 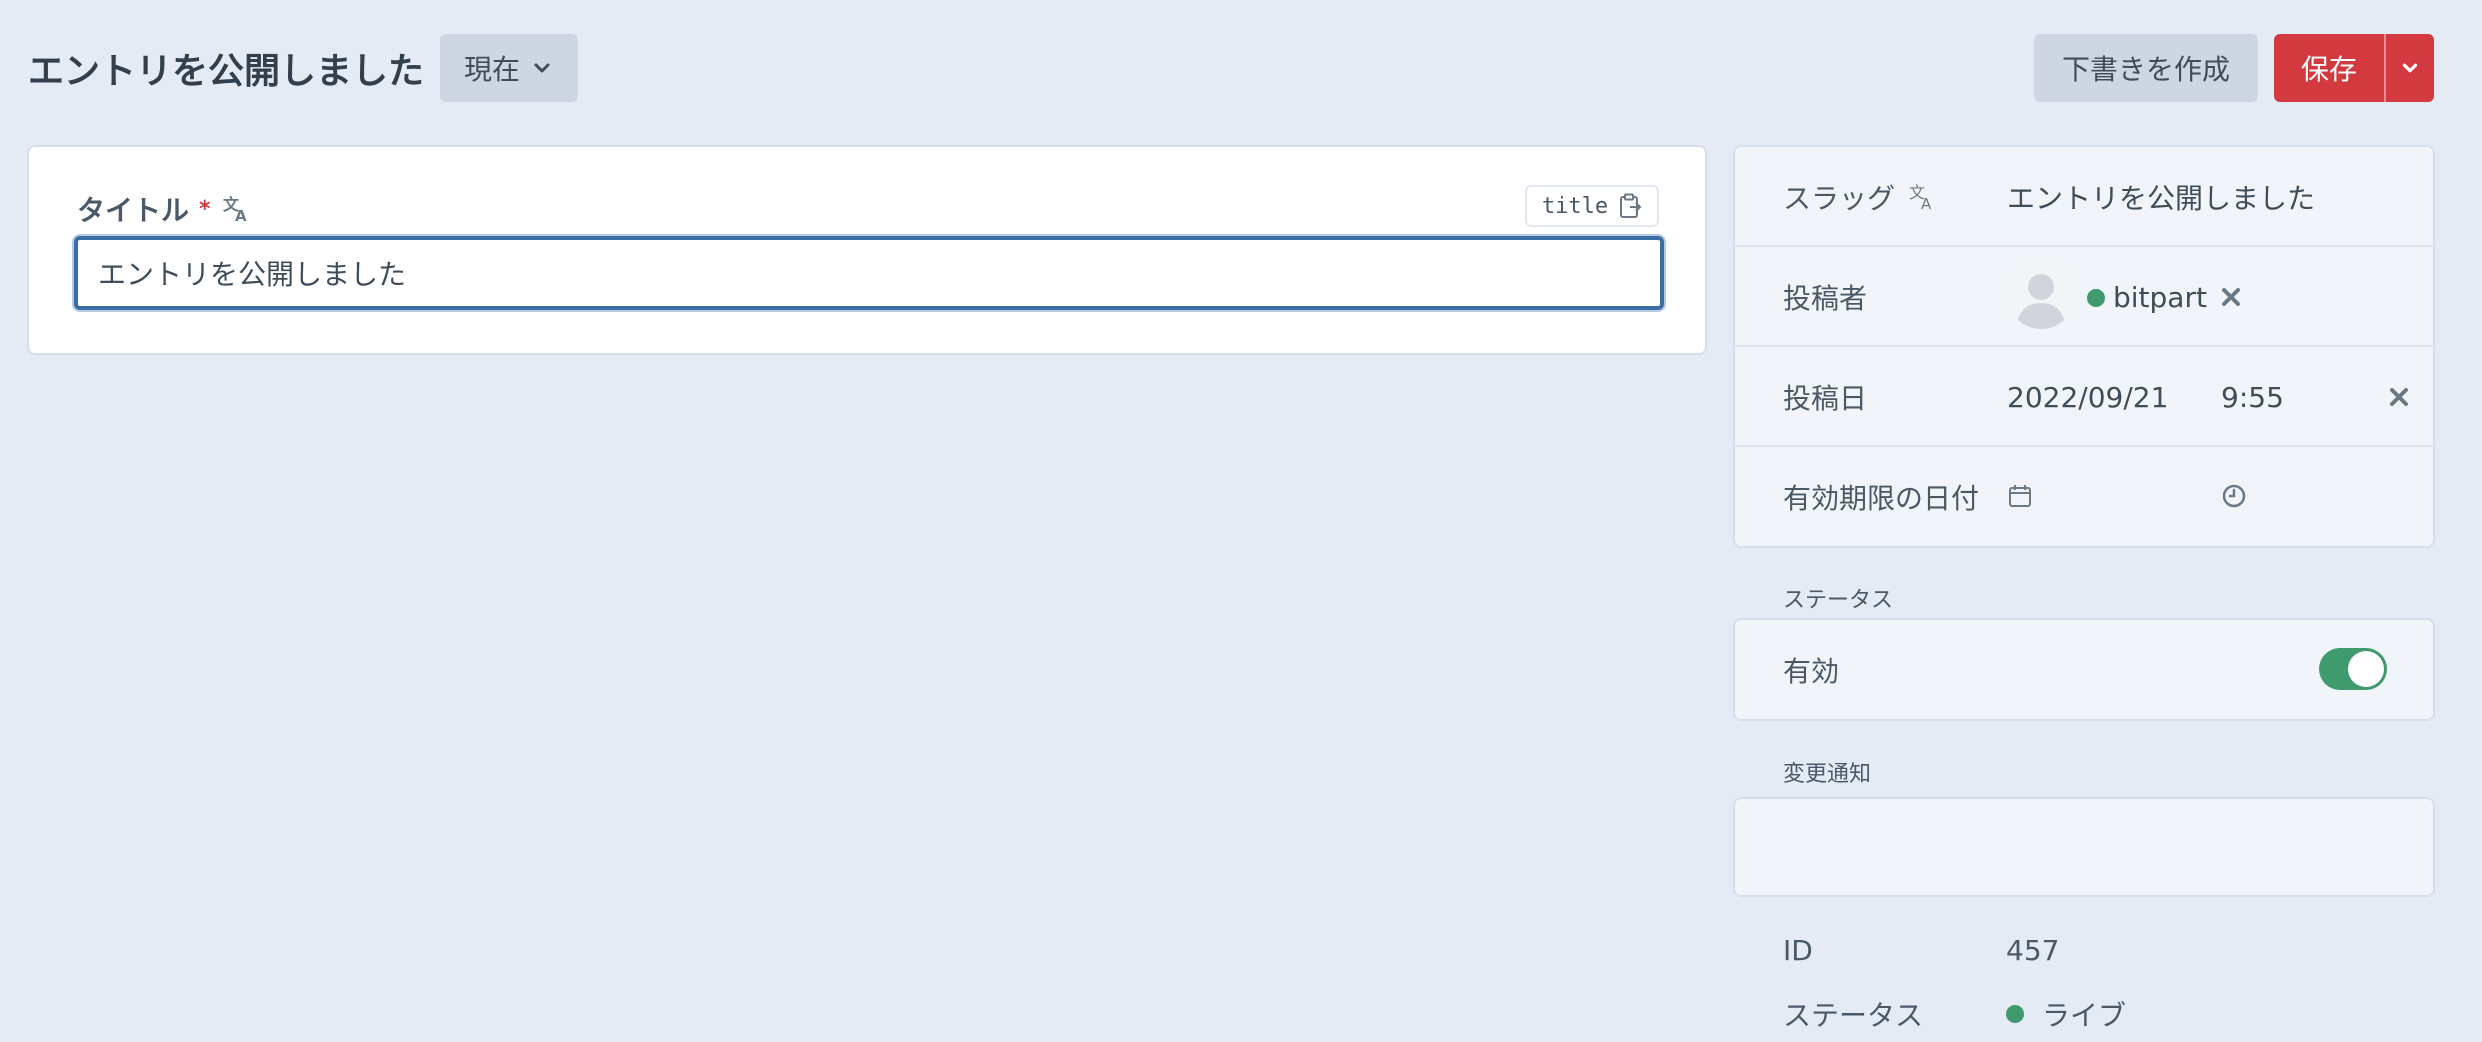 What do you see at coordinates (205, 209) in the screenshot?
I see `required-indicator: *` at bounding box center [205, 209].